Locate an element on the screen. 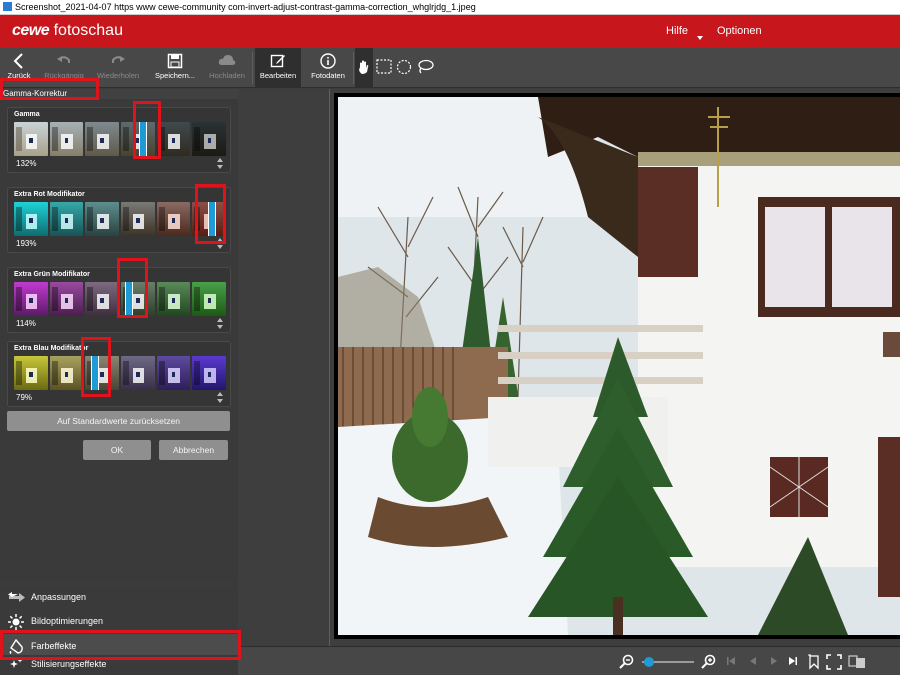 The height and width of the screenshot is (675, 900). first-icon is located at coordinates (731, 661).